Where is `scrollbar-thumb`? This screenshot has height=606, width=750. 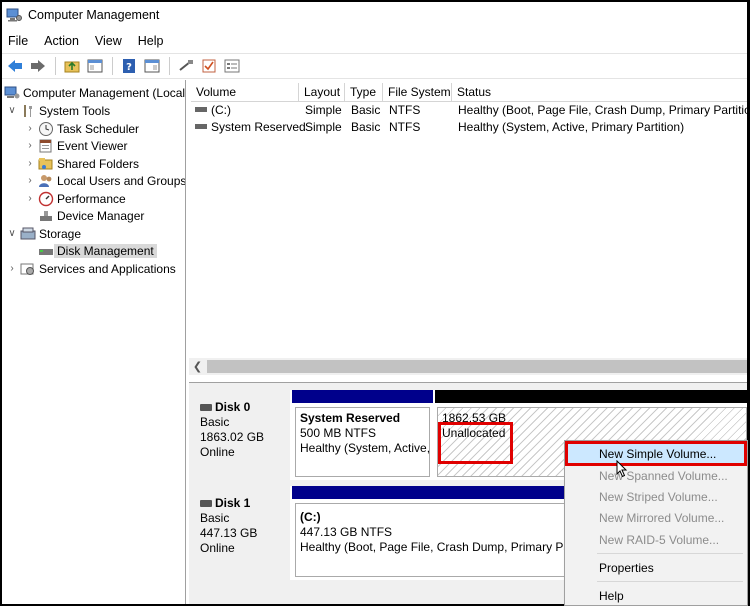 scrollbar-thumb is located at coordinates (477, 366).